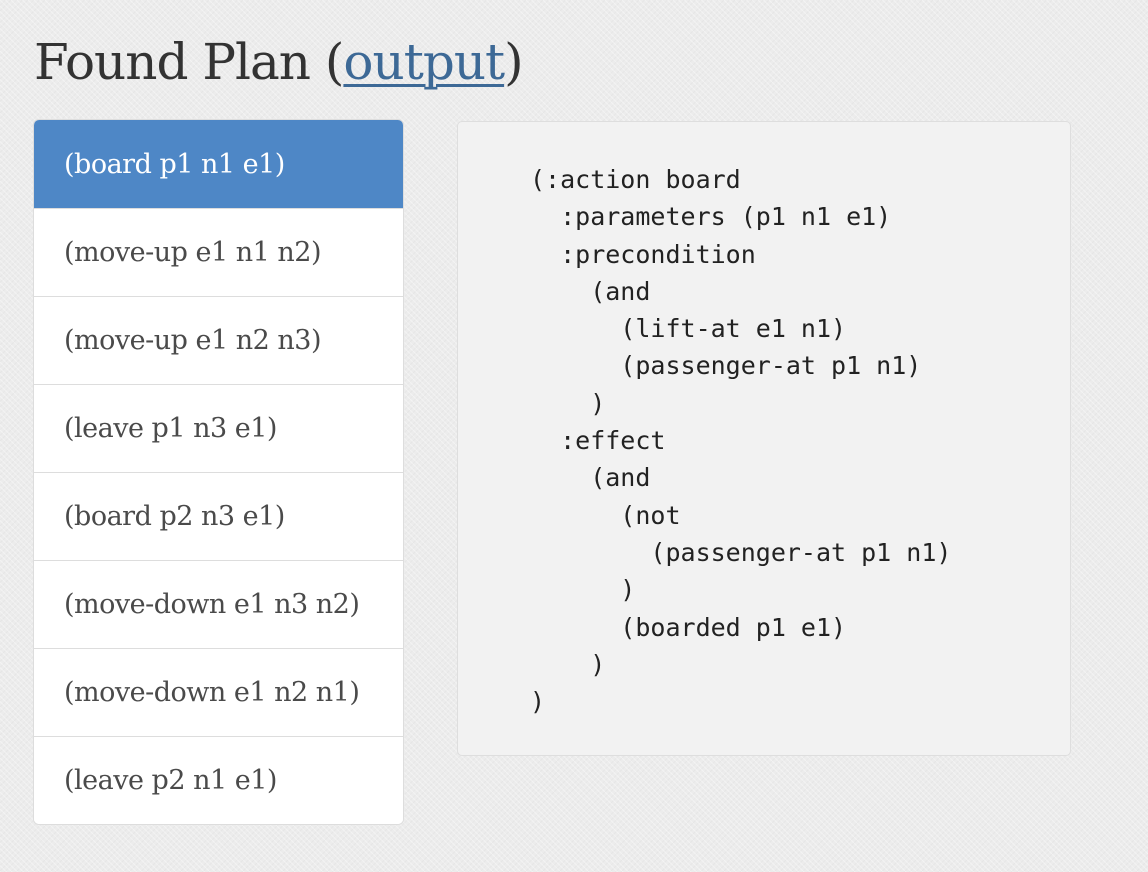 Image resolution: width=1148 pixels, height=872 pixels. I want to click on plan-step-item: (move-down e1 n3 n2), so click(218, 604).